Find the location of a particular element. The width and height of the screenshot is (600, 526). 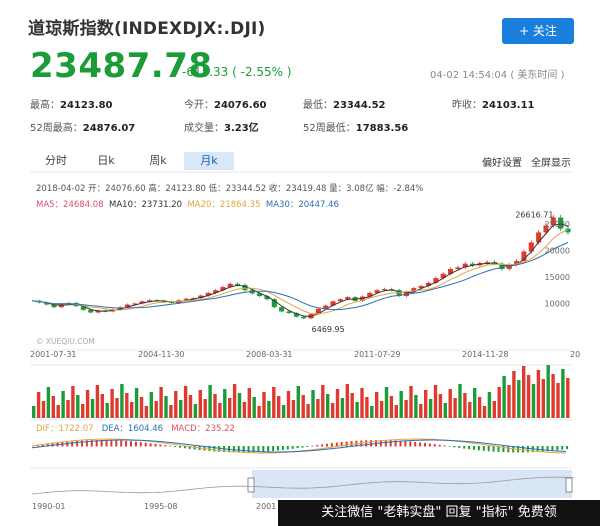

navigator-selection is located at coordinates (412, 484).